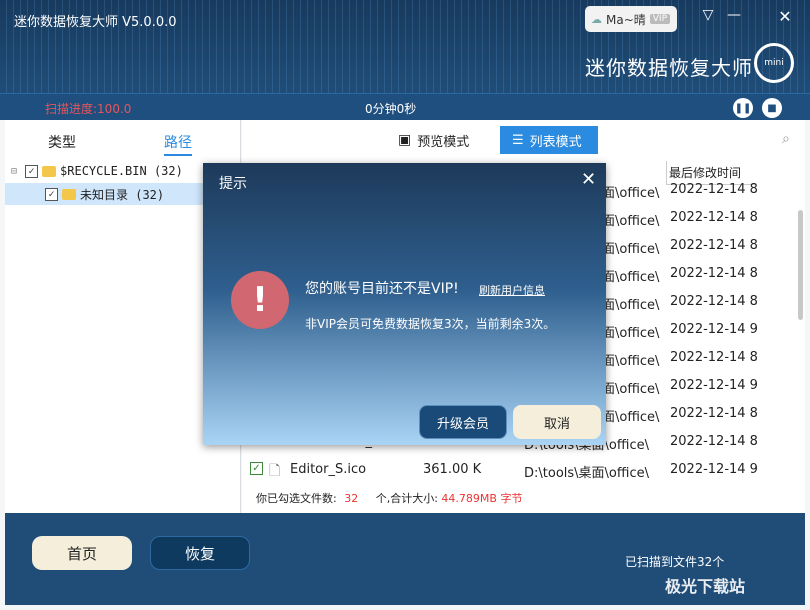  Describe the element at coordinates (430, 324) in the screenshot. I see `dialog-detail: 非VIP会员可免费数据恢复3次，当前剩余3次。` at that location.